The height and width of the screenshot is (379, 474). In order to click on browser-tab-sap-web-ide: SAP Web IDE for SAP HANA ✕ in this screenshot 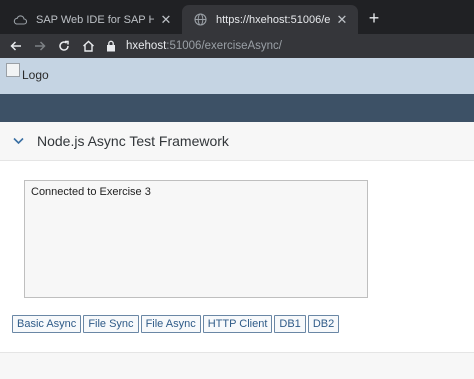, I will do `click(91, 19)`.